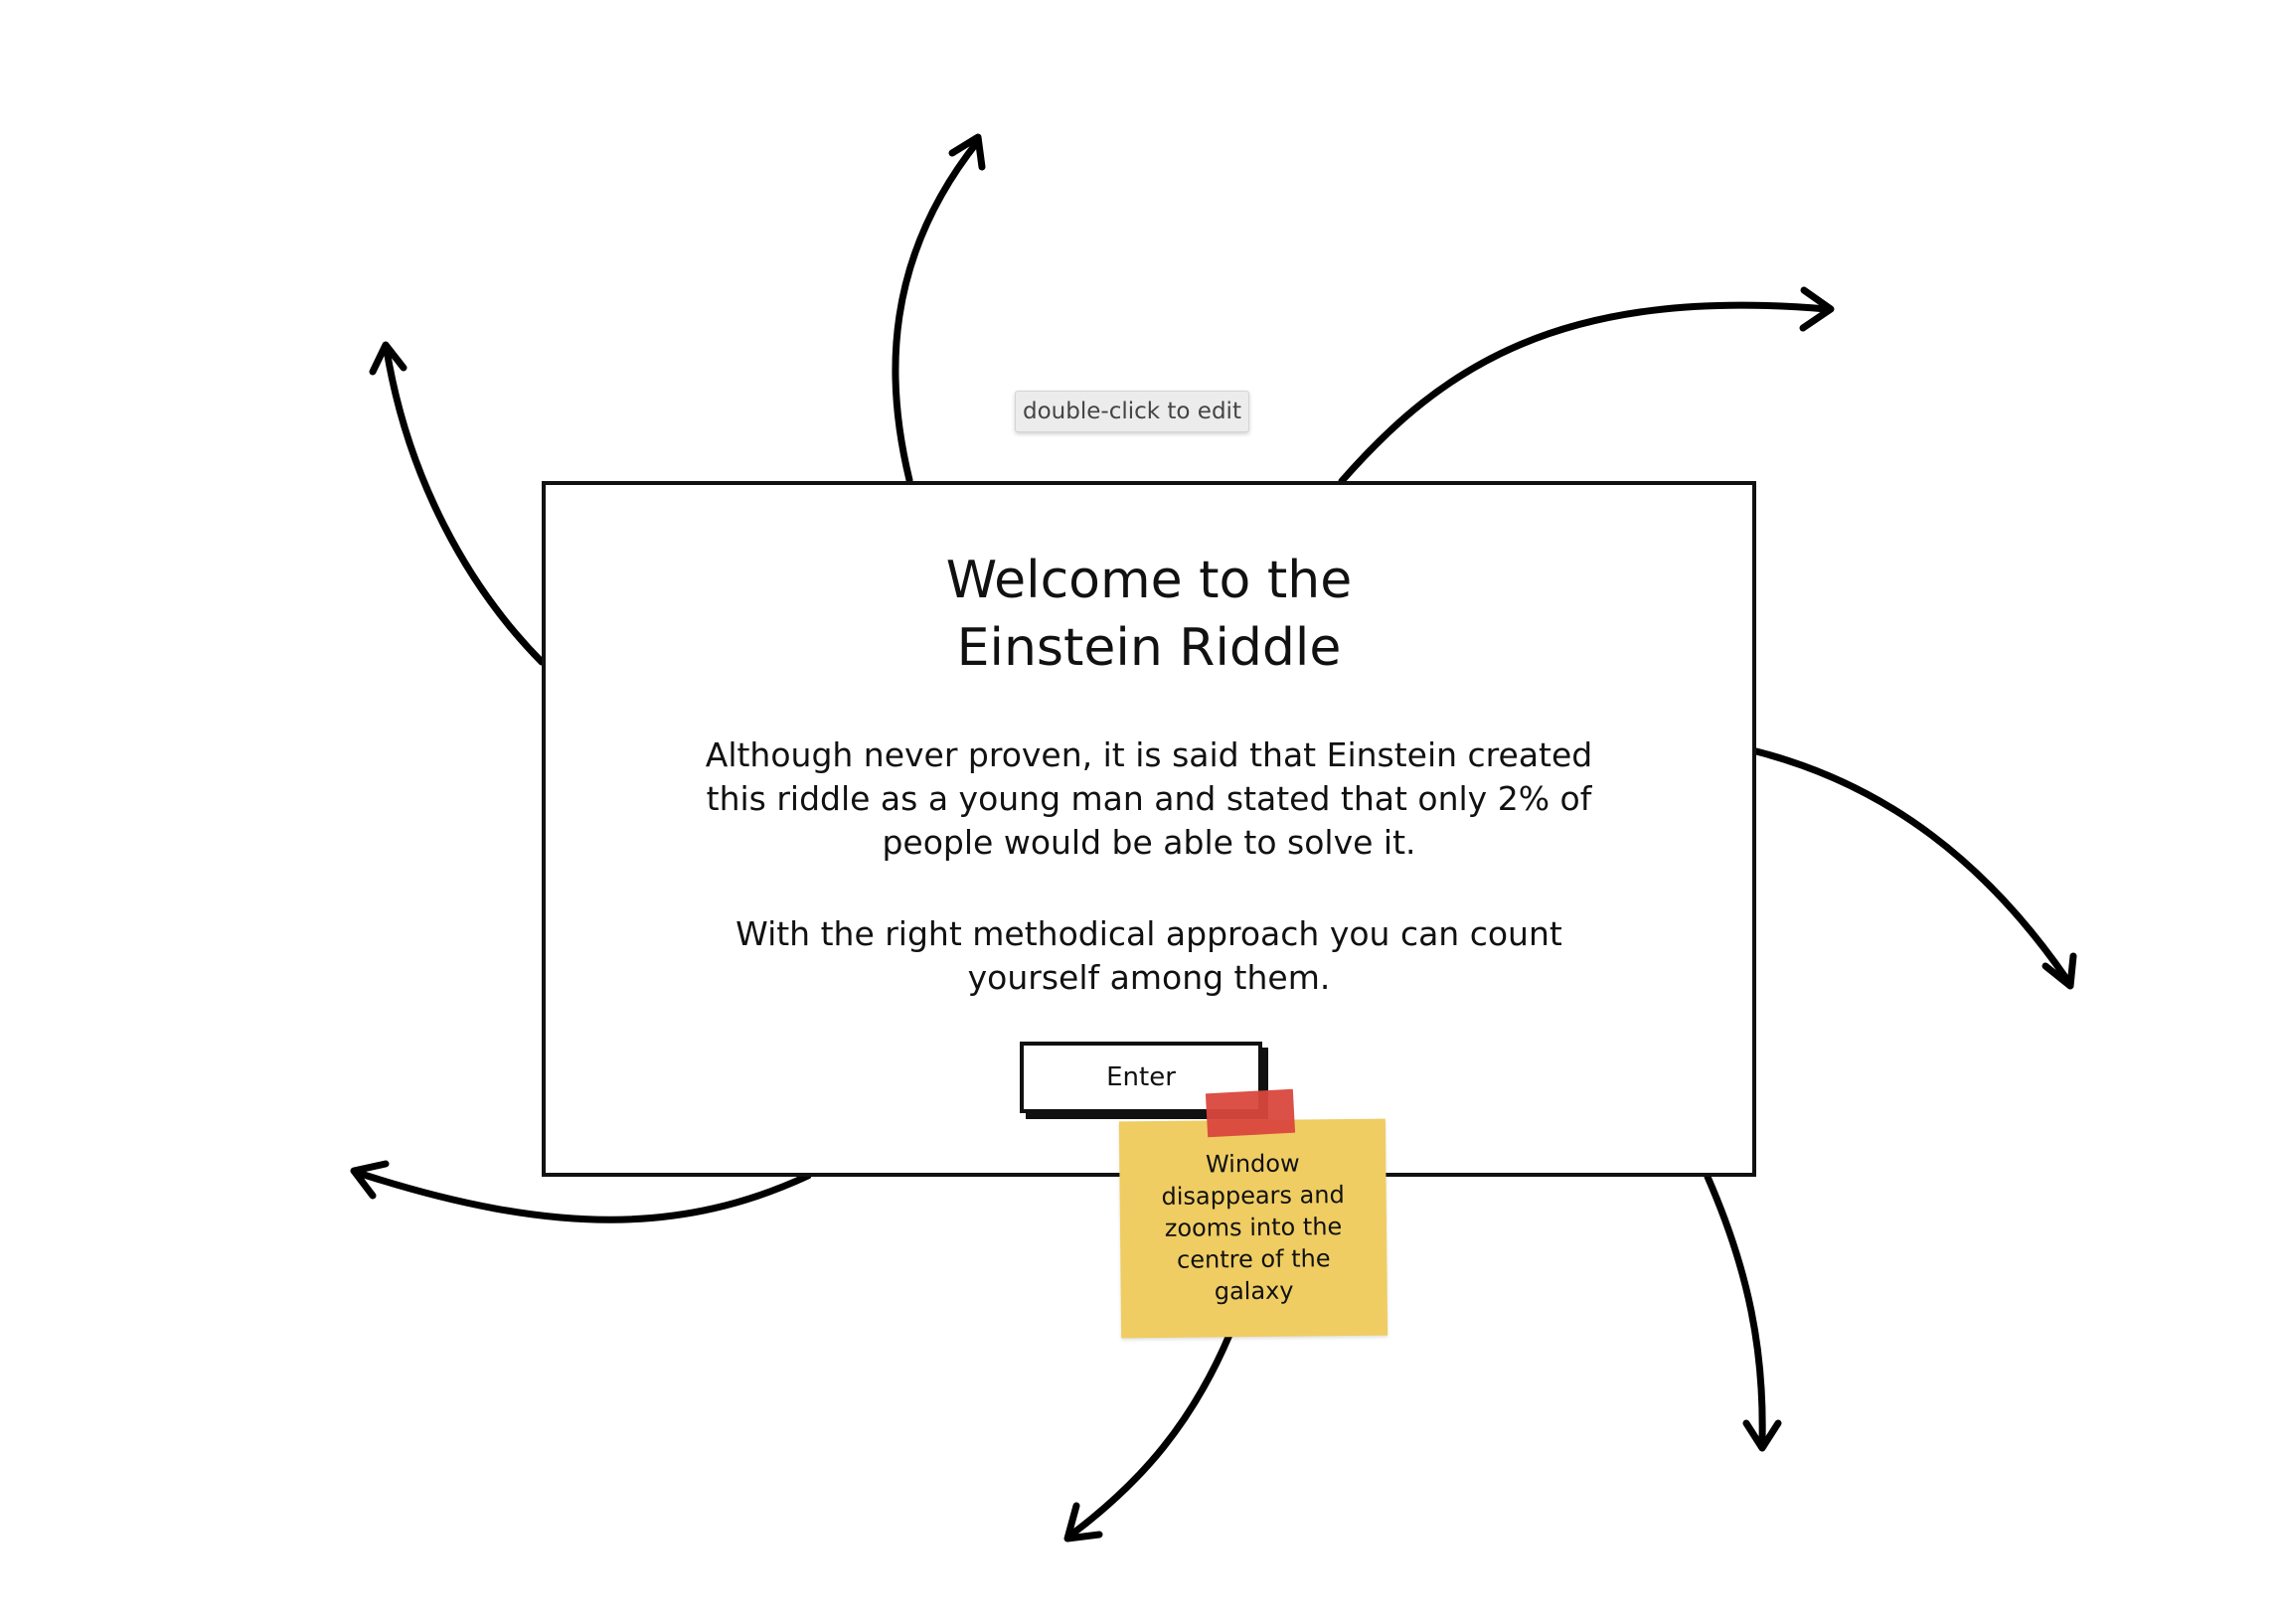 The height and width of the screenshot is (1624, 2284). I want to click on edit-tooltip: double-click to edit, so click(1132, 411).